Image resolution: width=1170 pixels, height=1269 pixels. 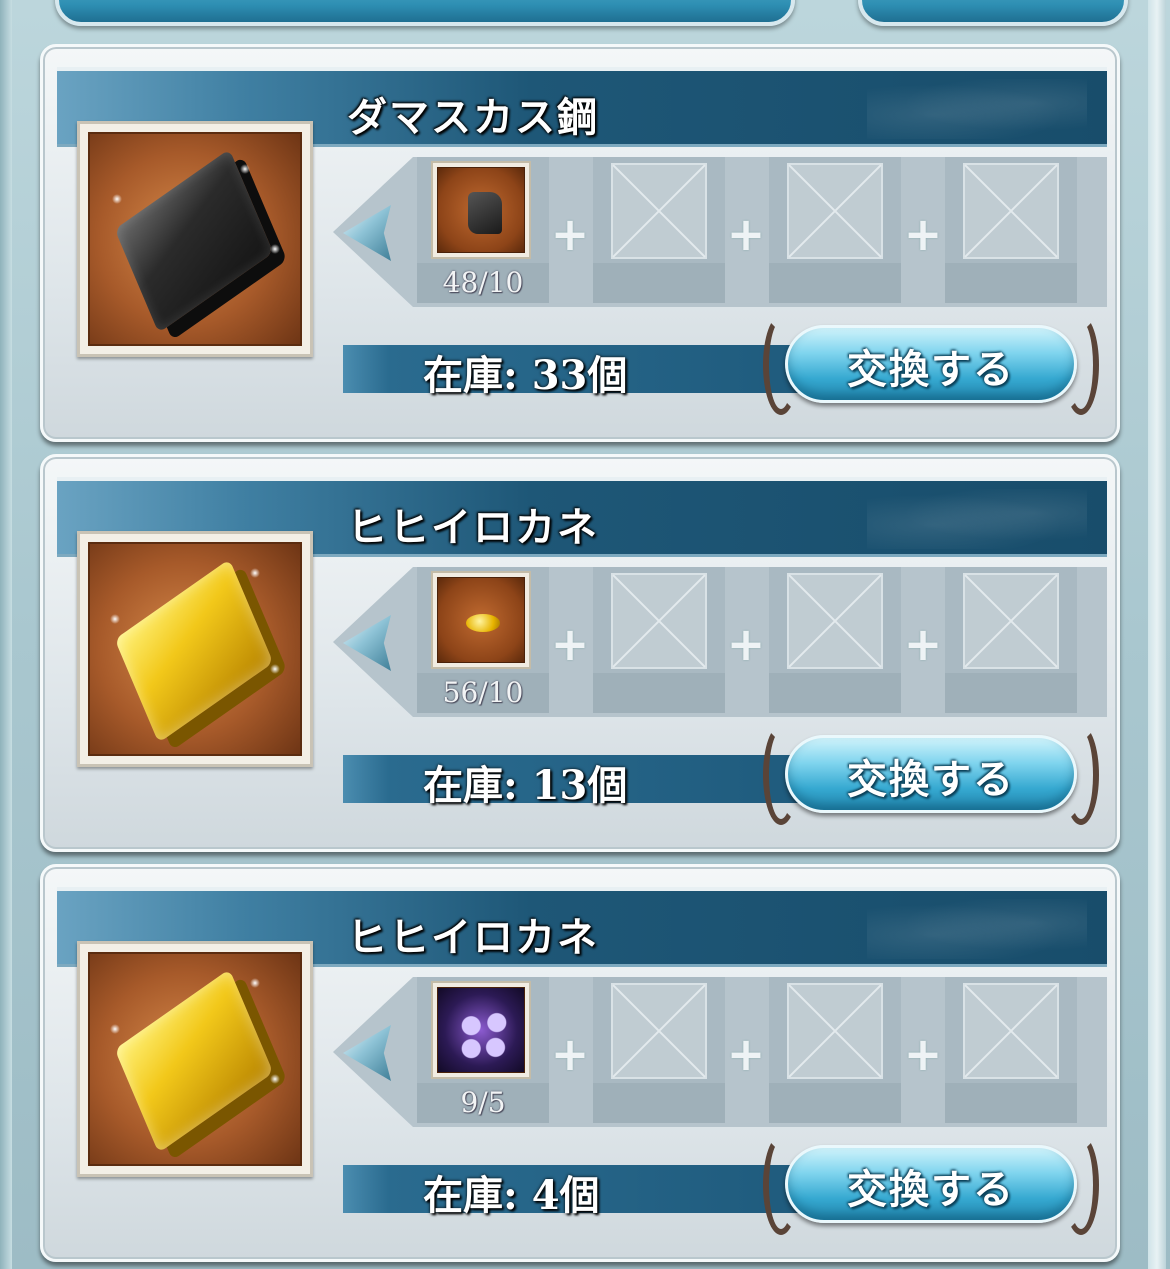 What do you see at coordinates (511, 1195) in the screenshot?
I see `stock-count: 在庫: 4個` at bounding box center [511, 1195].